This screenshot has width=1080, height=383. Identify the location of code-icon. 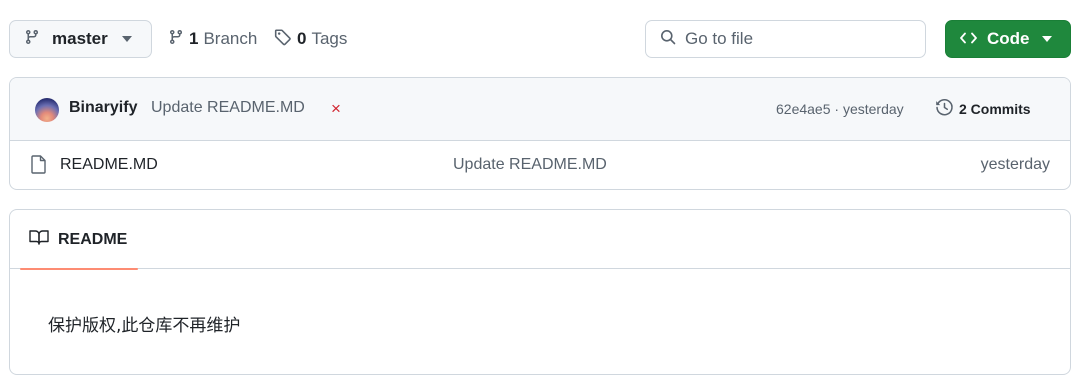
(968, 39).